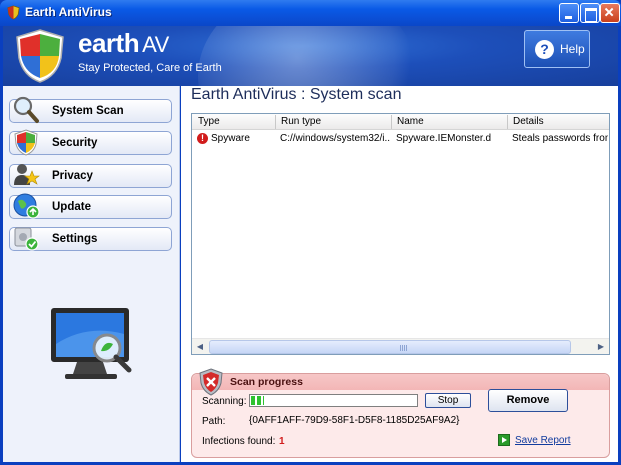 This screenshot has height=465, width=621. Describe the element at coordinates (544, 49) in the screenshot. I see `question-icon: ?` at that location.